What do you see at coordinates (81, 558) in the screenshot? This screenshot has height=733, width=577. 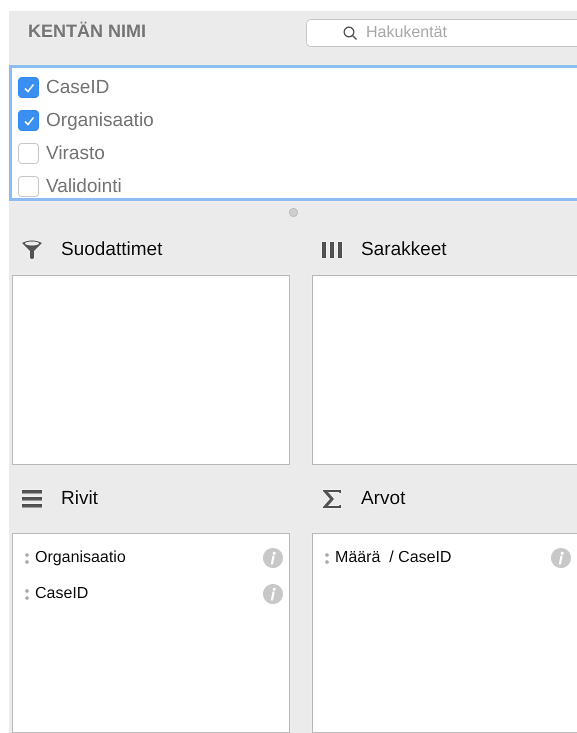 I see `field-chip-label: Organisaatio` at bounding box center [81, 558].